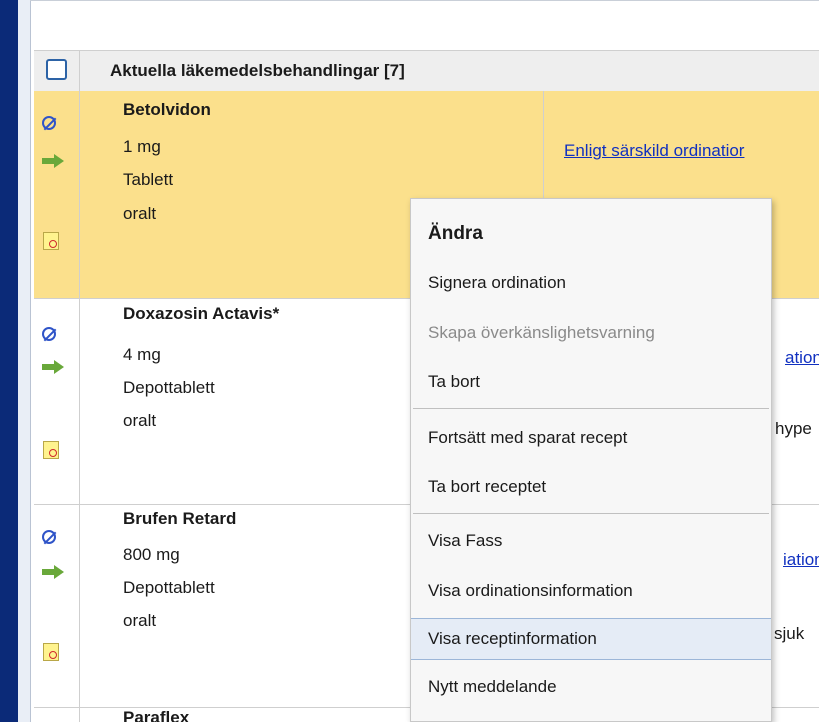 The image size is (819, 722). I want to click on menu-item-signera-ordination: Signera ordination, so click(591, 283).